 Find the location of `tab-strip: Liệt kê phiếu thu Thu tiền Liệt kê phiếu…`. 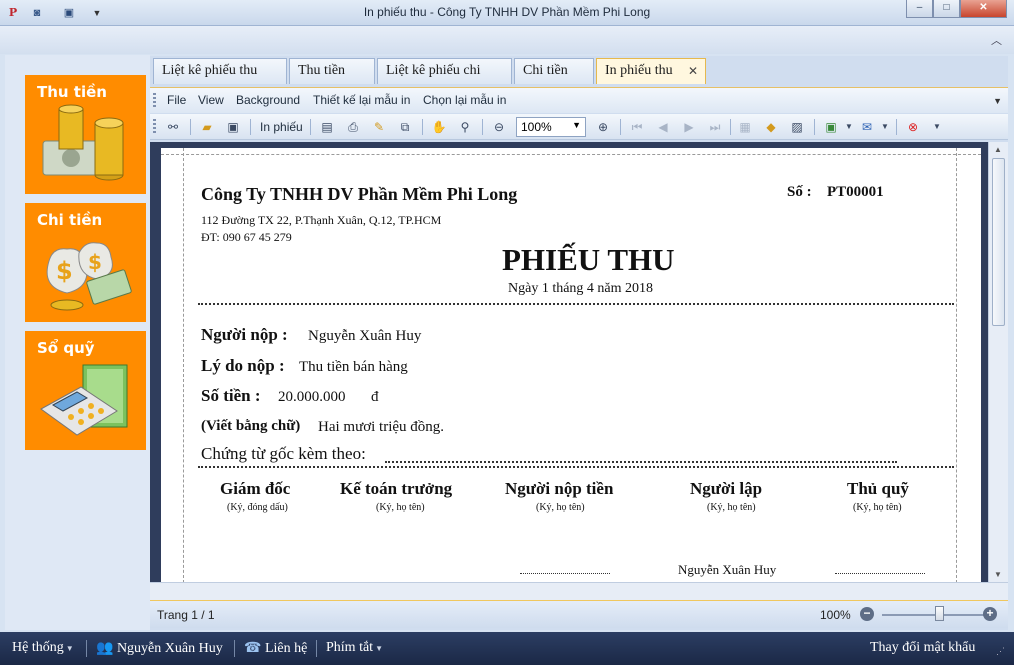

tab-strip: Liệt kê phiếu thu Thu tiền Liệt kê phiếu… is located at coordinates (579, 71).